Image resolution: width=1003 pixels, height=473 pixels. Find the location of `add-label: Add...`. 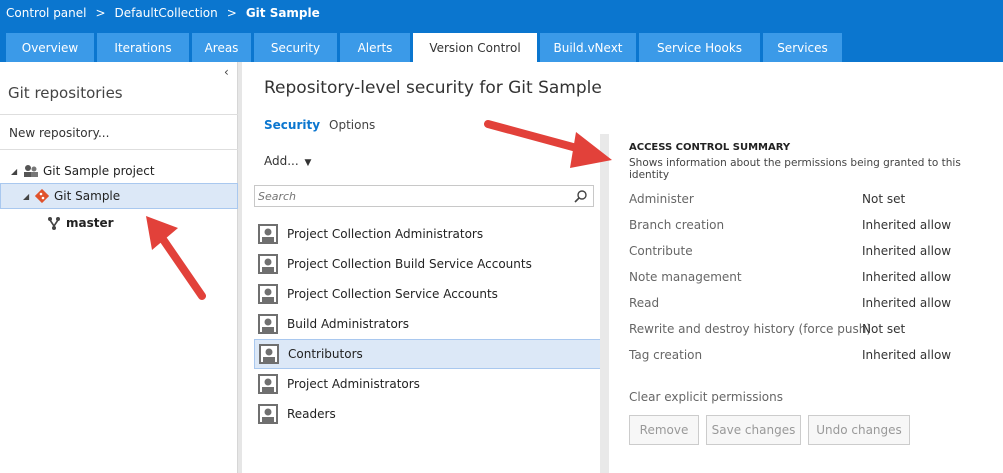

add-label: Add... is located at coordinates (281, 161).